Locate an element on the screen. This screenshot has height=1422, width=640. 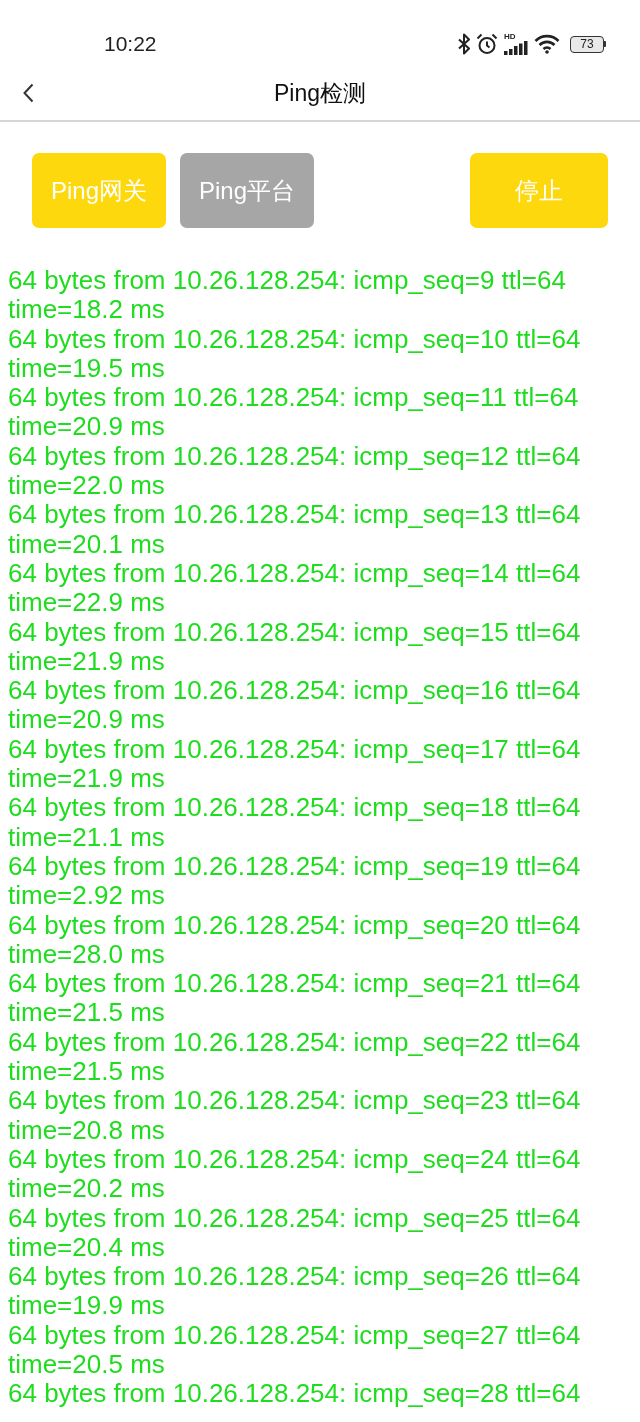
battery-level-text: 73 is located at coordinates (587, 44).